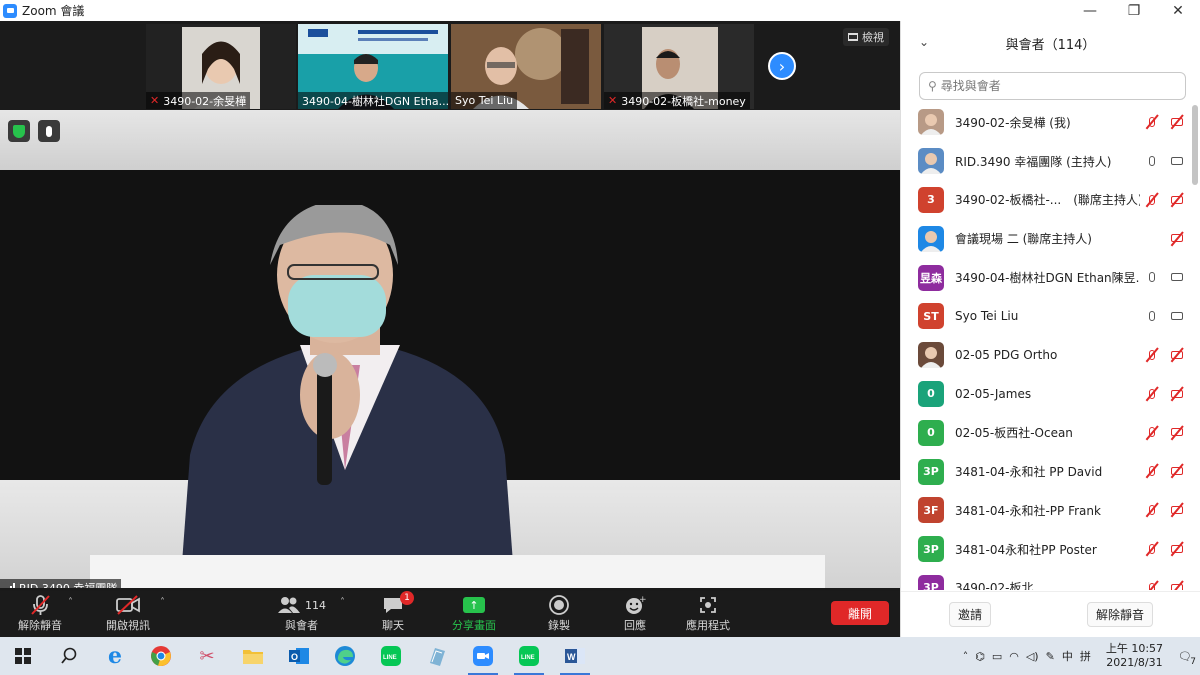 This screenshot has height=675, width=1200. Describe the element at coordinates (1050, 656) in the screenshot. I see `pen-icon: ✎` at that location.